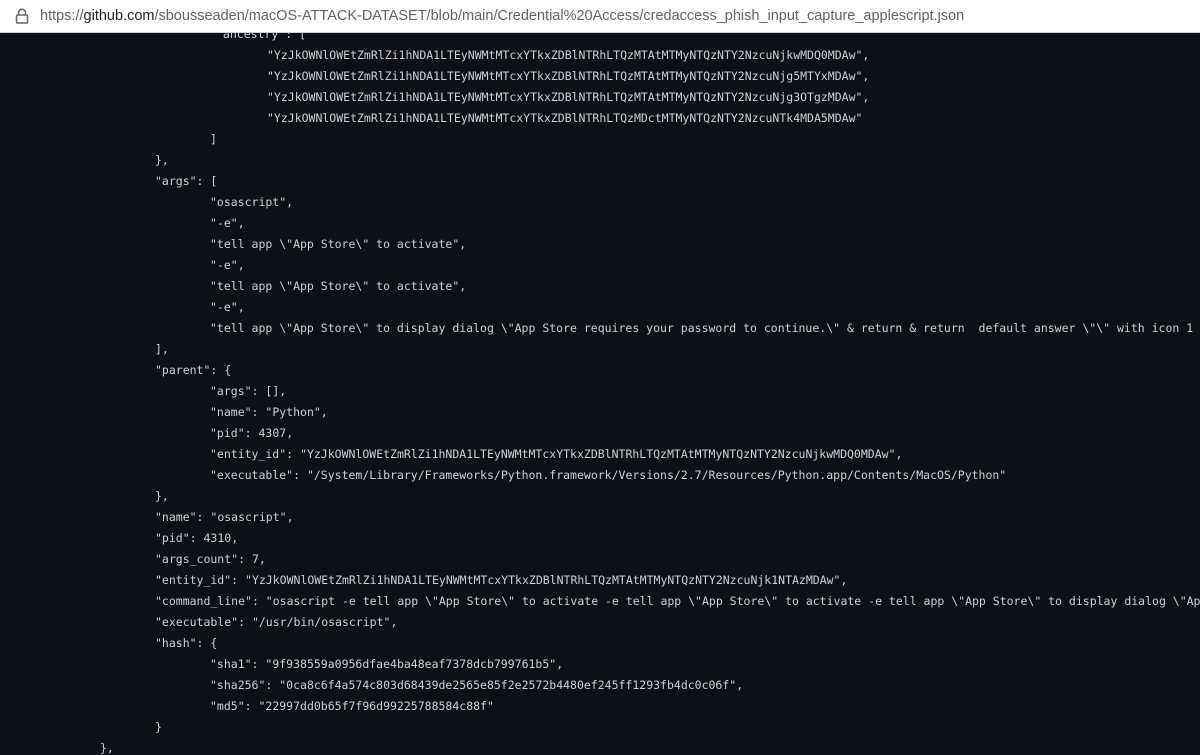 This screenshot has width=1200, height=755. What do you see at coordinates (227, 706) in the screenshot?
I see `json-key: "md5"` at bounding box center [227, 706].